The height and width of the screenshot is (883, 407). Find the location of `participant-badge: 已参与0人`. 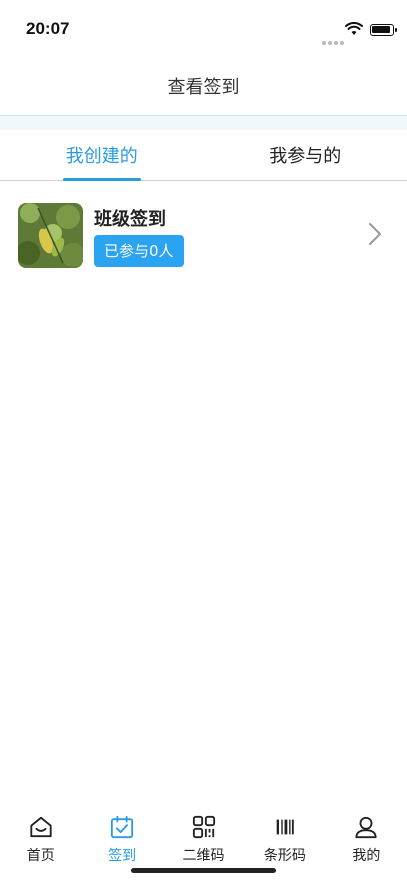

participant-badge: 已参与0人 is located at coordinates (139, 251).